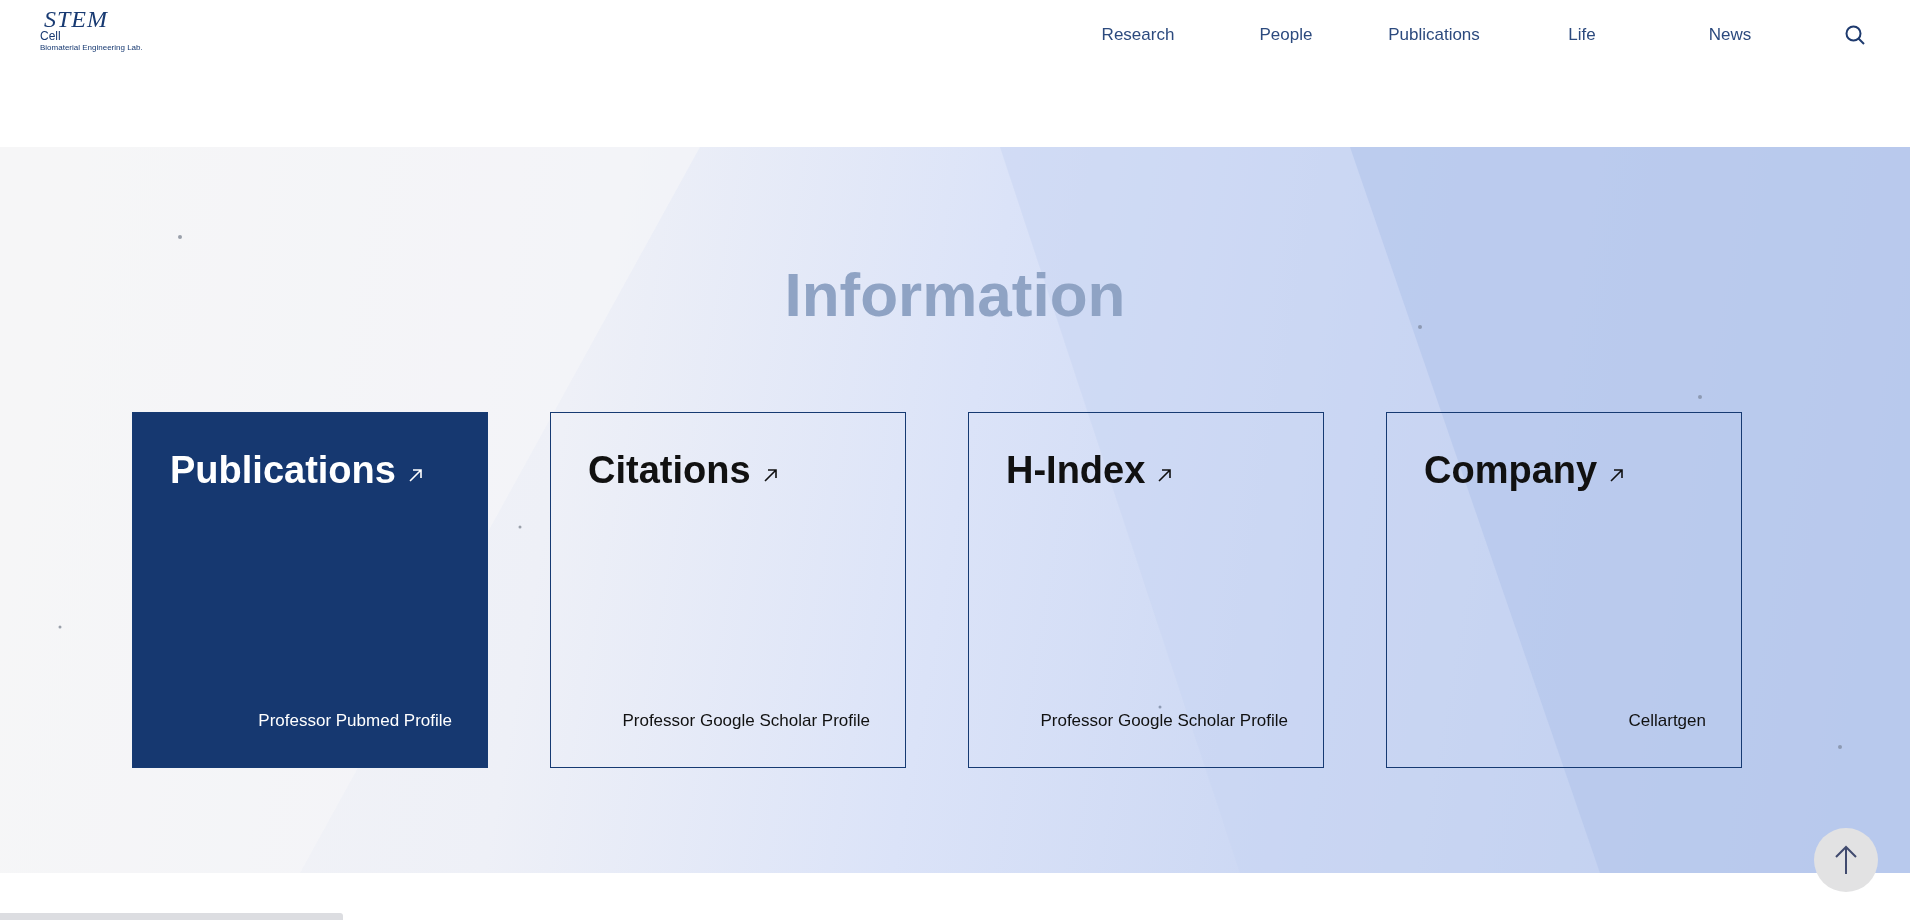  What do you see at coordinates (1434, 35) in the screenshot?
I see `nav-link: Publications` at bounding box center [1434, 35].